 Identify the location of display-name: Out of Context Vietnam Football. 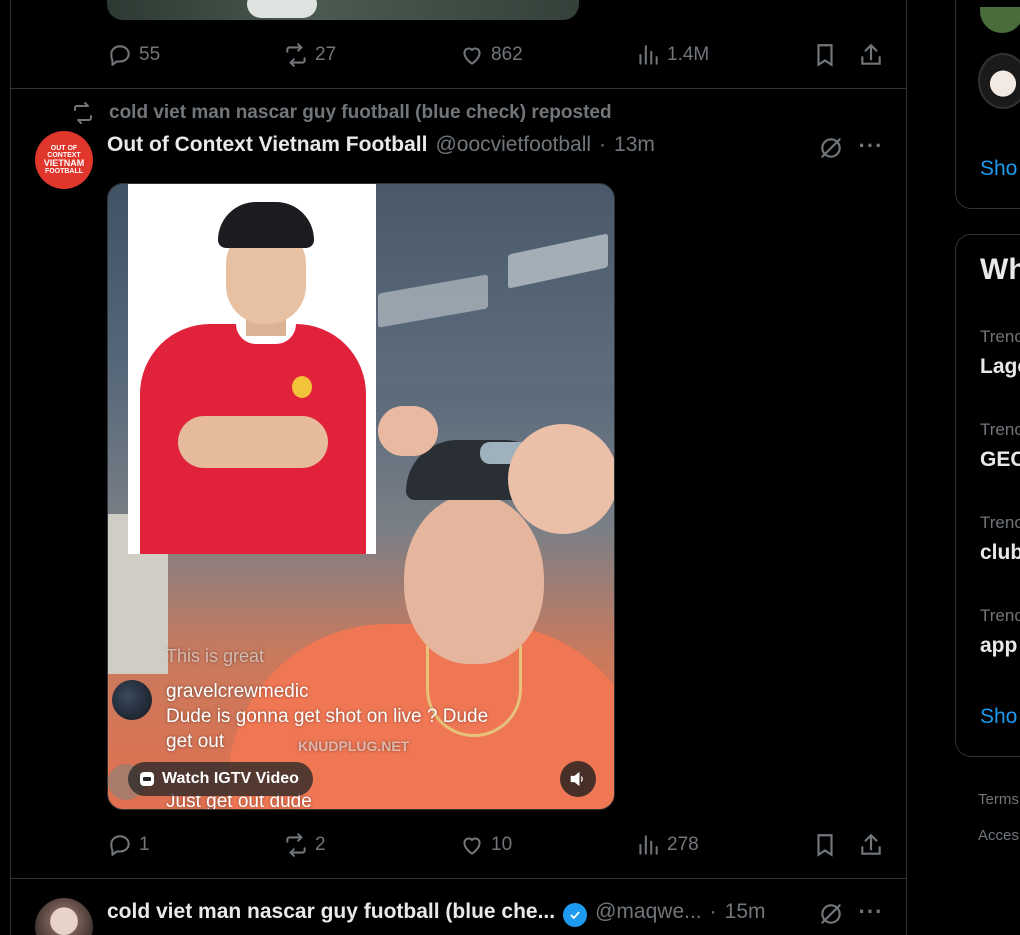
(267, 145).